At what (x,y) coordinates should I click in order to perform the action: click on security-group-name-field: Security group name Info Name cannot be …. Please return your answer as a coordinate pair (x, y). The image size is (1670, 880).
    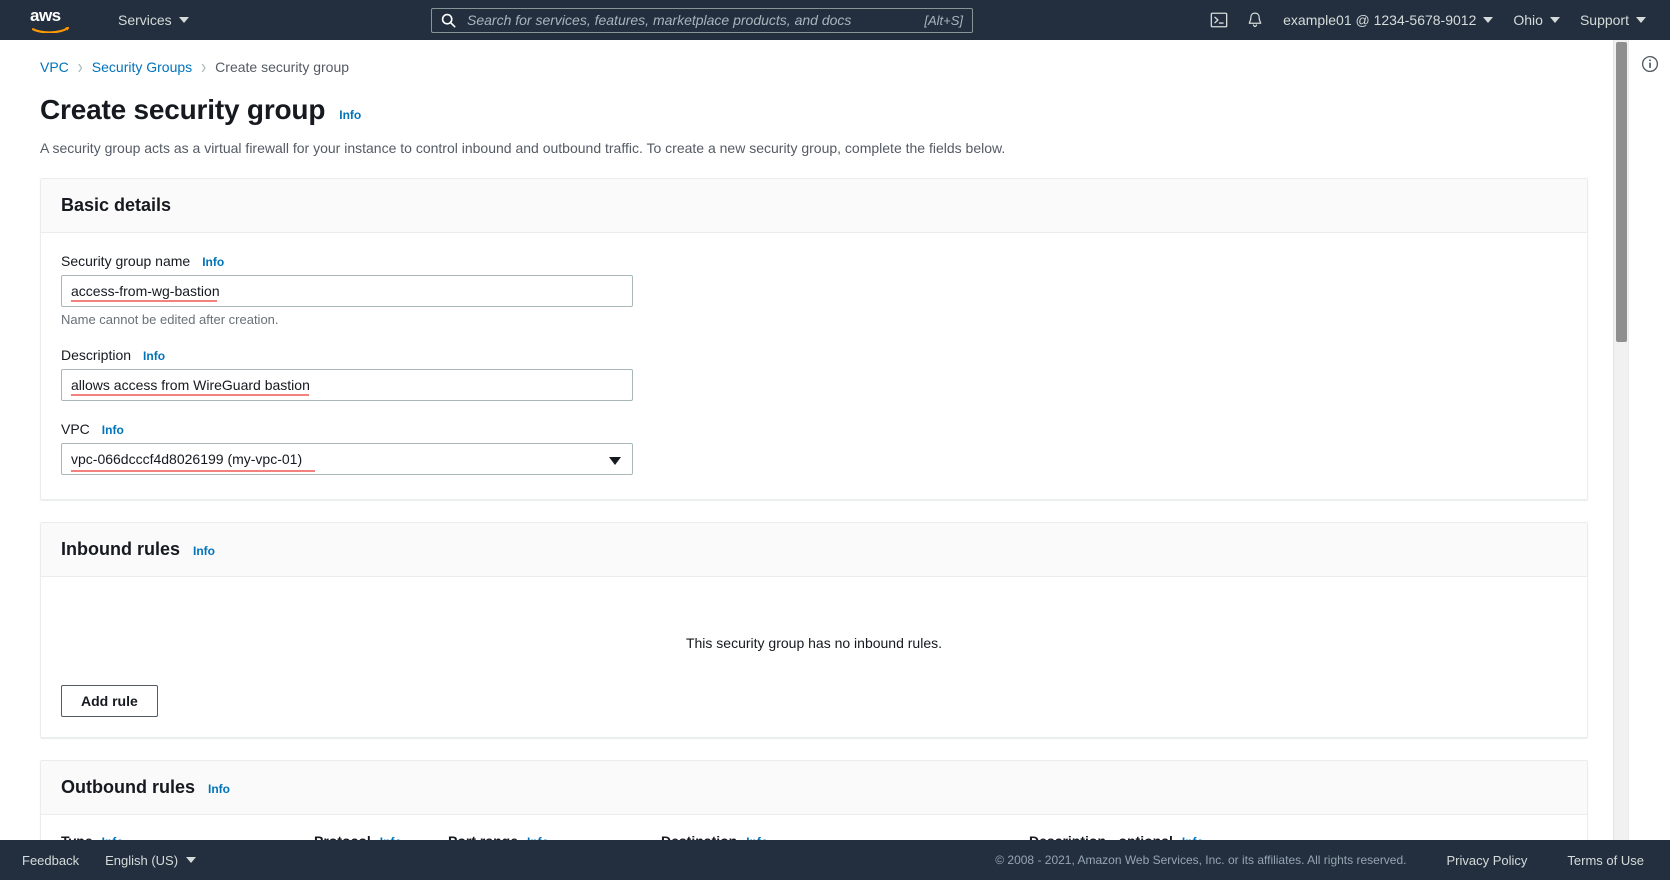
    Looking at the image, I should click on (814, 290).